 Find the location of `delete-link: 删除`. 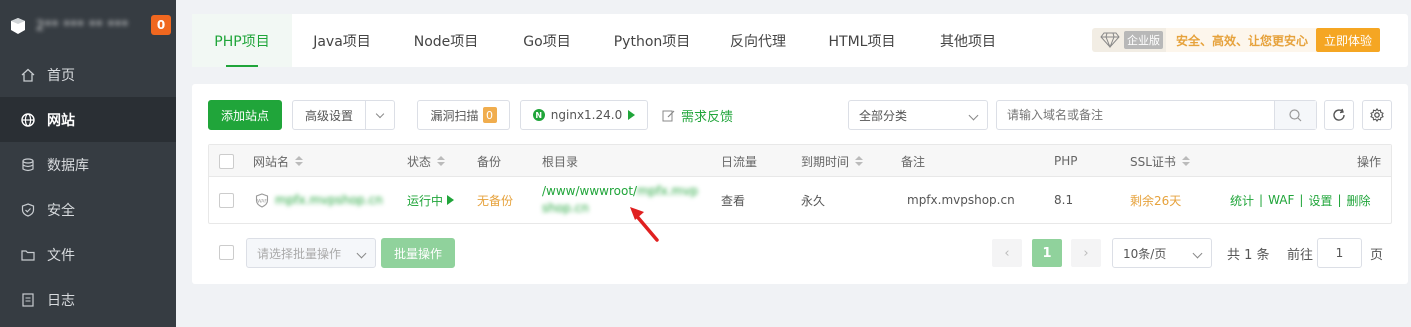

delete-link: 删除 is located at coordinates (1359, 200).